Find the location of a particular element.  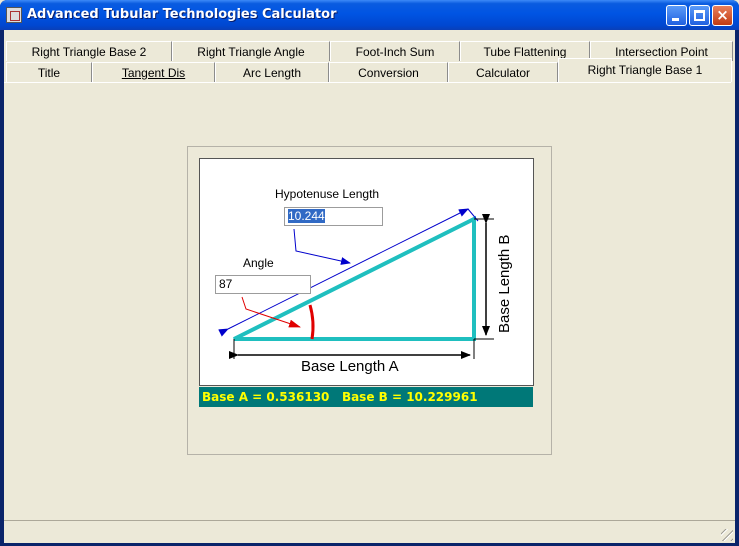

tab-arc-length: Arc Length is located at coordinates (272, 72).